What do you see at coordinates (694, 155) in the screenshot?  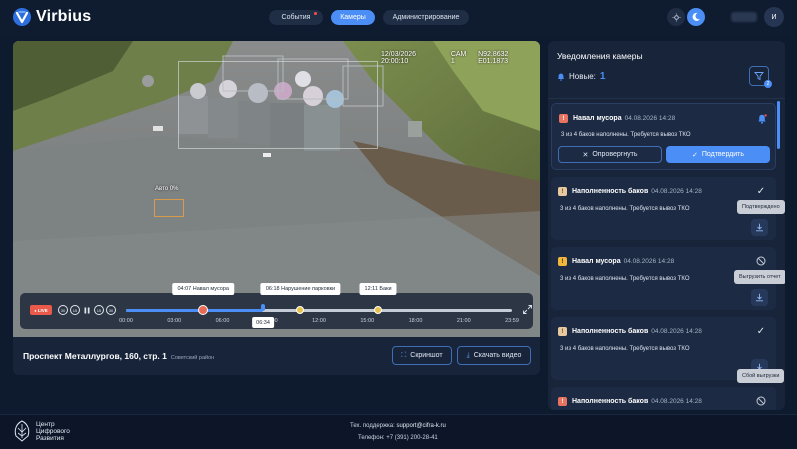 I see `check-icon: ✓` at bounding box center [694, 155].